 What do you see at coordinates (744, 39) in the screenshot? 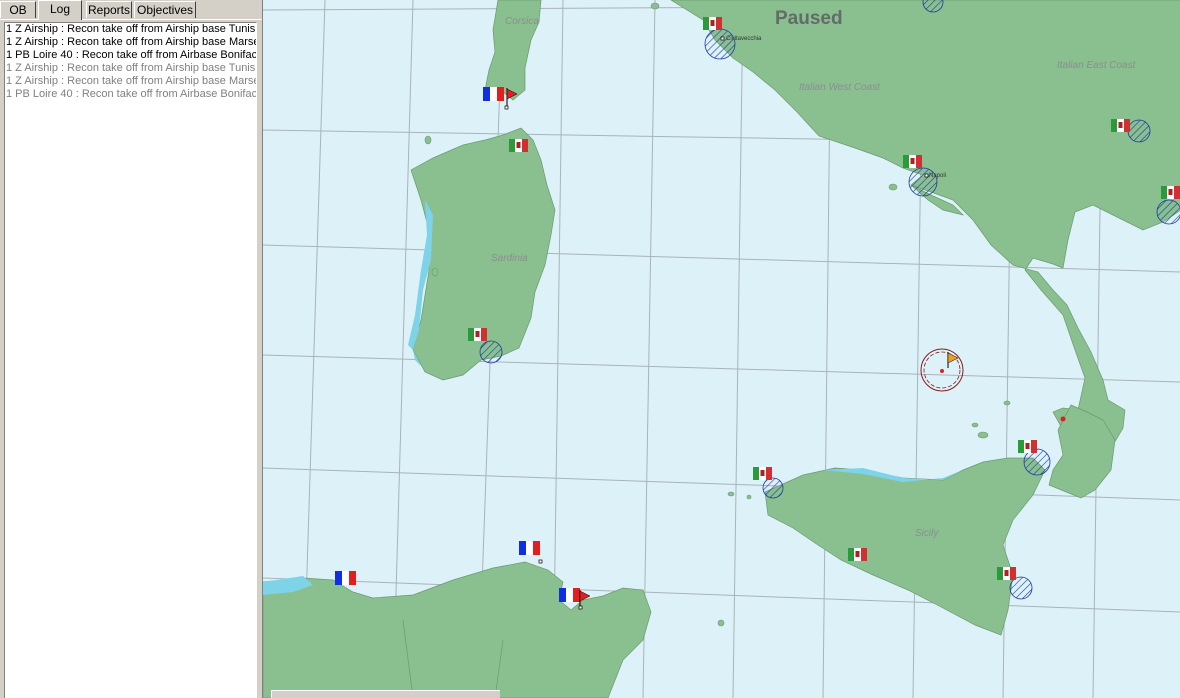
I see `city-label-civitavecchia: Civitavecchia` at bounding box center [744, 39].